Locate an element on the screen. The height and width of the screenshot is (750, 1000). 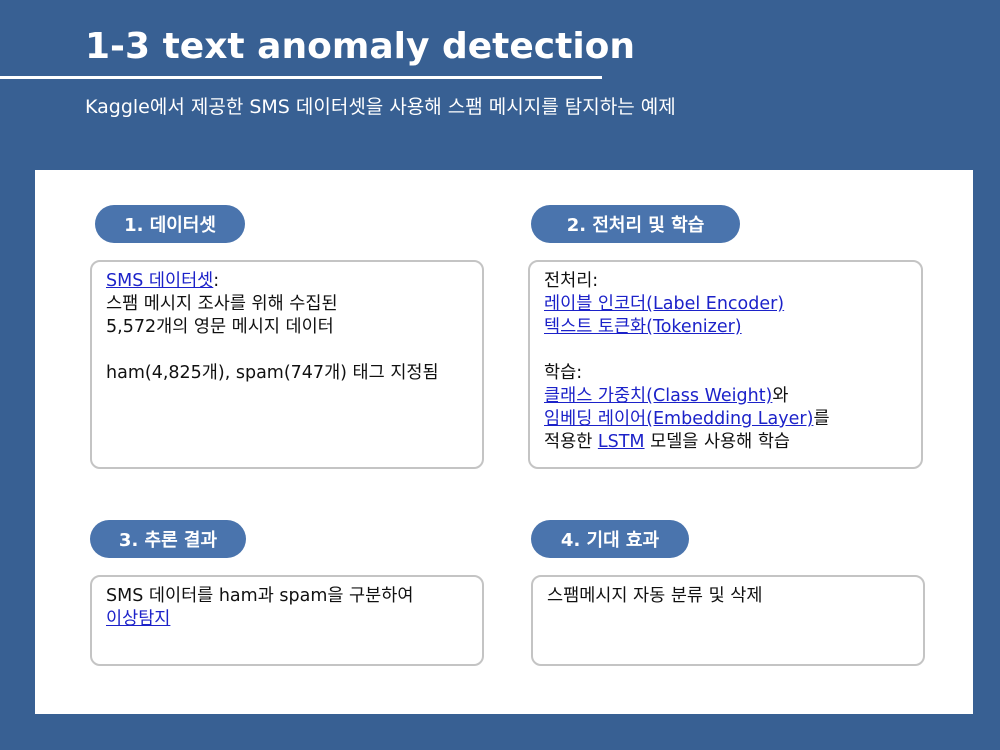
section-effect-label: 4. 기대 효과 is located at coordinates (610, 539).